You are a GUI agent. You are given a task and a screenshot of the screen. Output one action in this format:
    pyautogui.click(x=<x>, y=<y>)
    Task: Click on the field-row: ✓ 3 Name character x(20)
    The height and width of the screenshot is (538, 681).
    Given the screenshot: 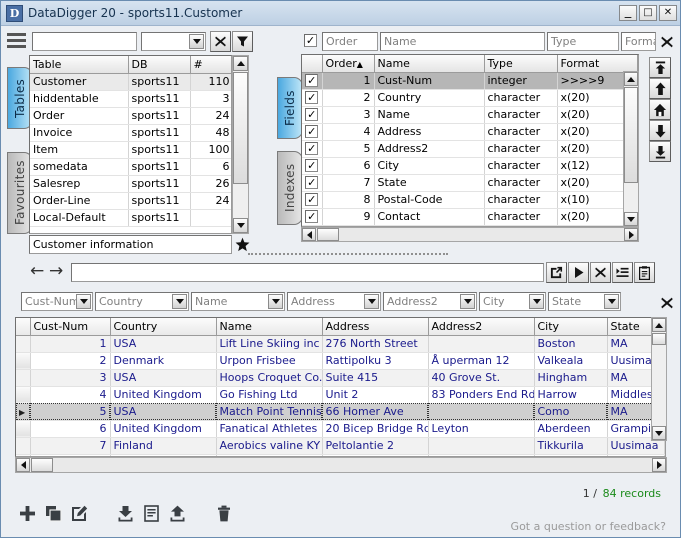 What is the action you would take?
    pyautogui.click(x=470, y=115)
    